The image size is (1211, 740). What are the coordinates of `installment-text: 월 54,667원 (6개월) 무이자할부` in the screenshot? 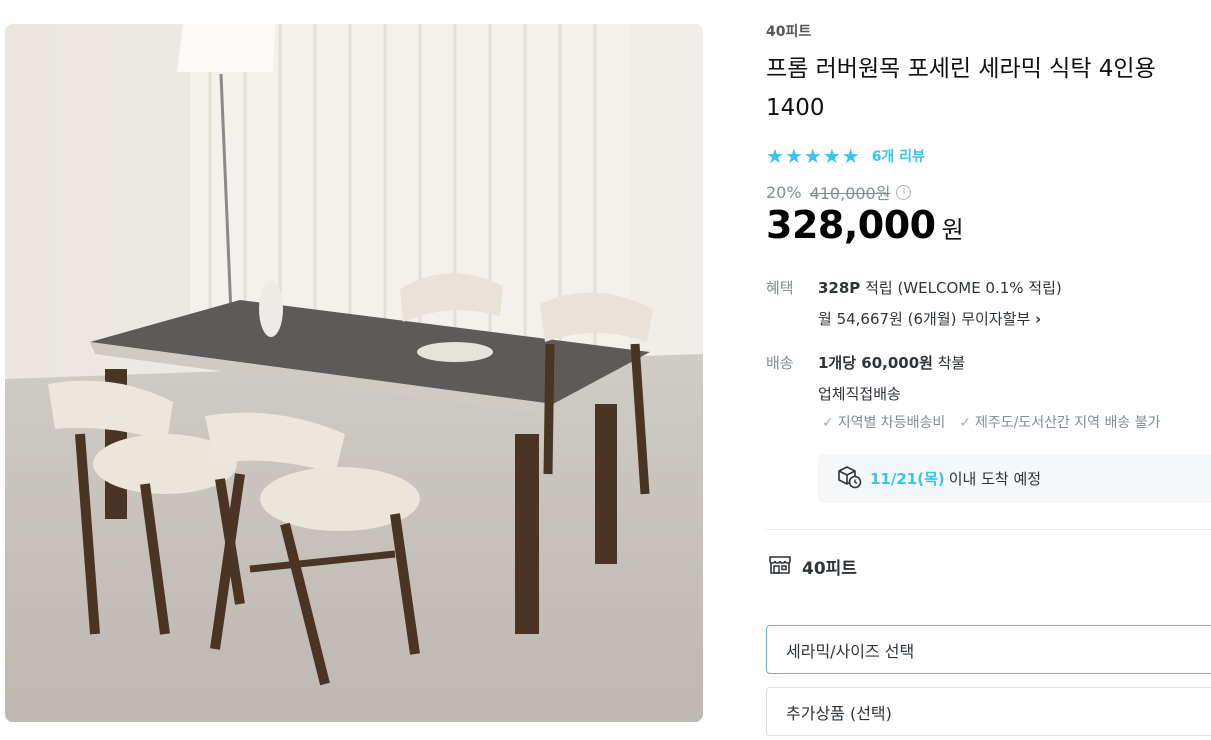 It's located at (924, 319).